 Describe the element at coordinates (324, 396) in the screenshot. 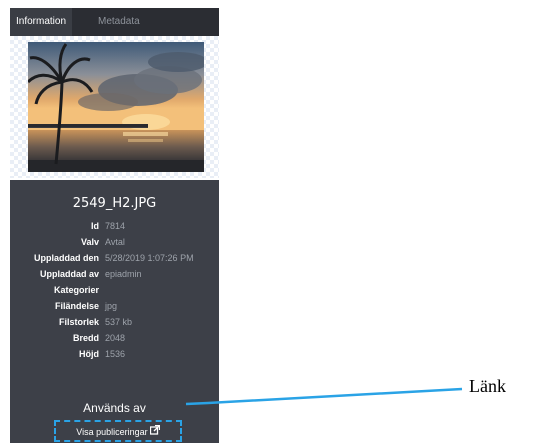

I see `callout-line` at that location.